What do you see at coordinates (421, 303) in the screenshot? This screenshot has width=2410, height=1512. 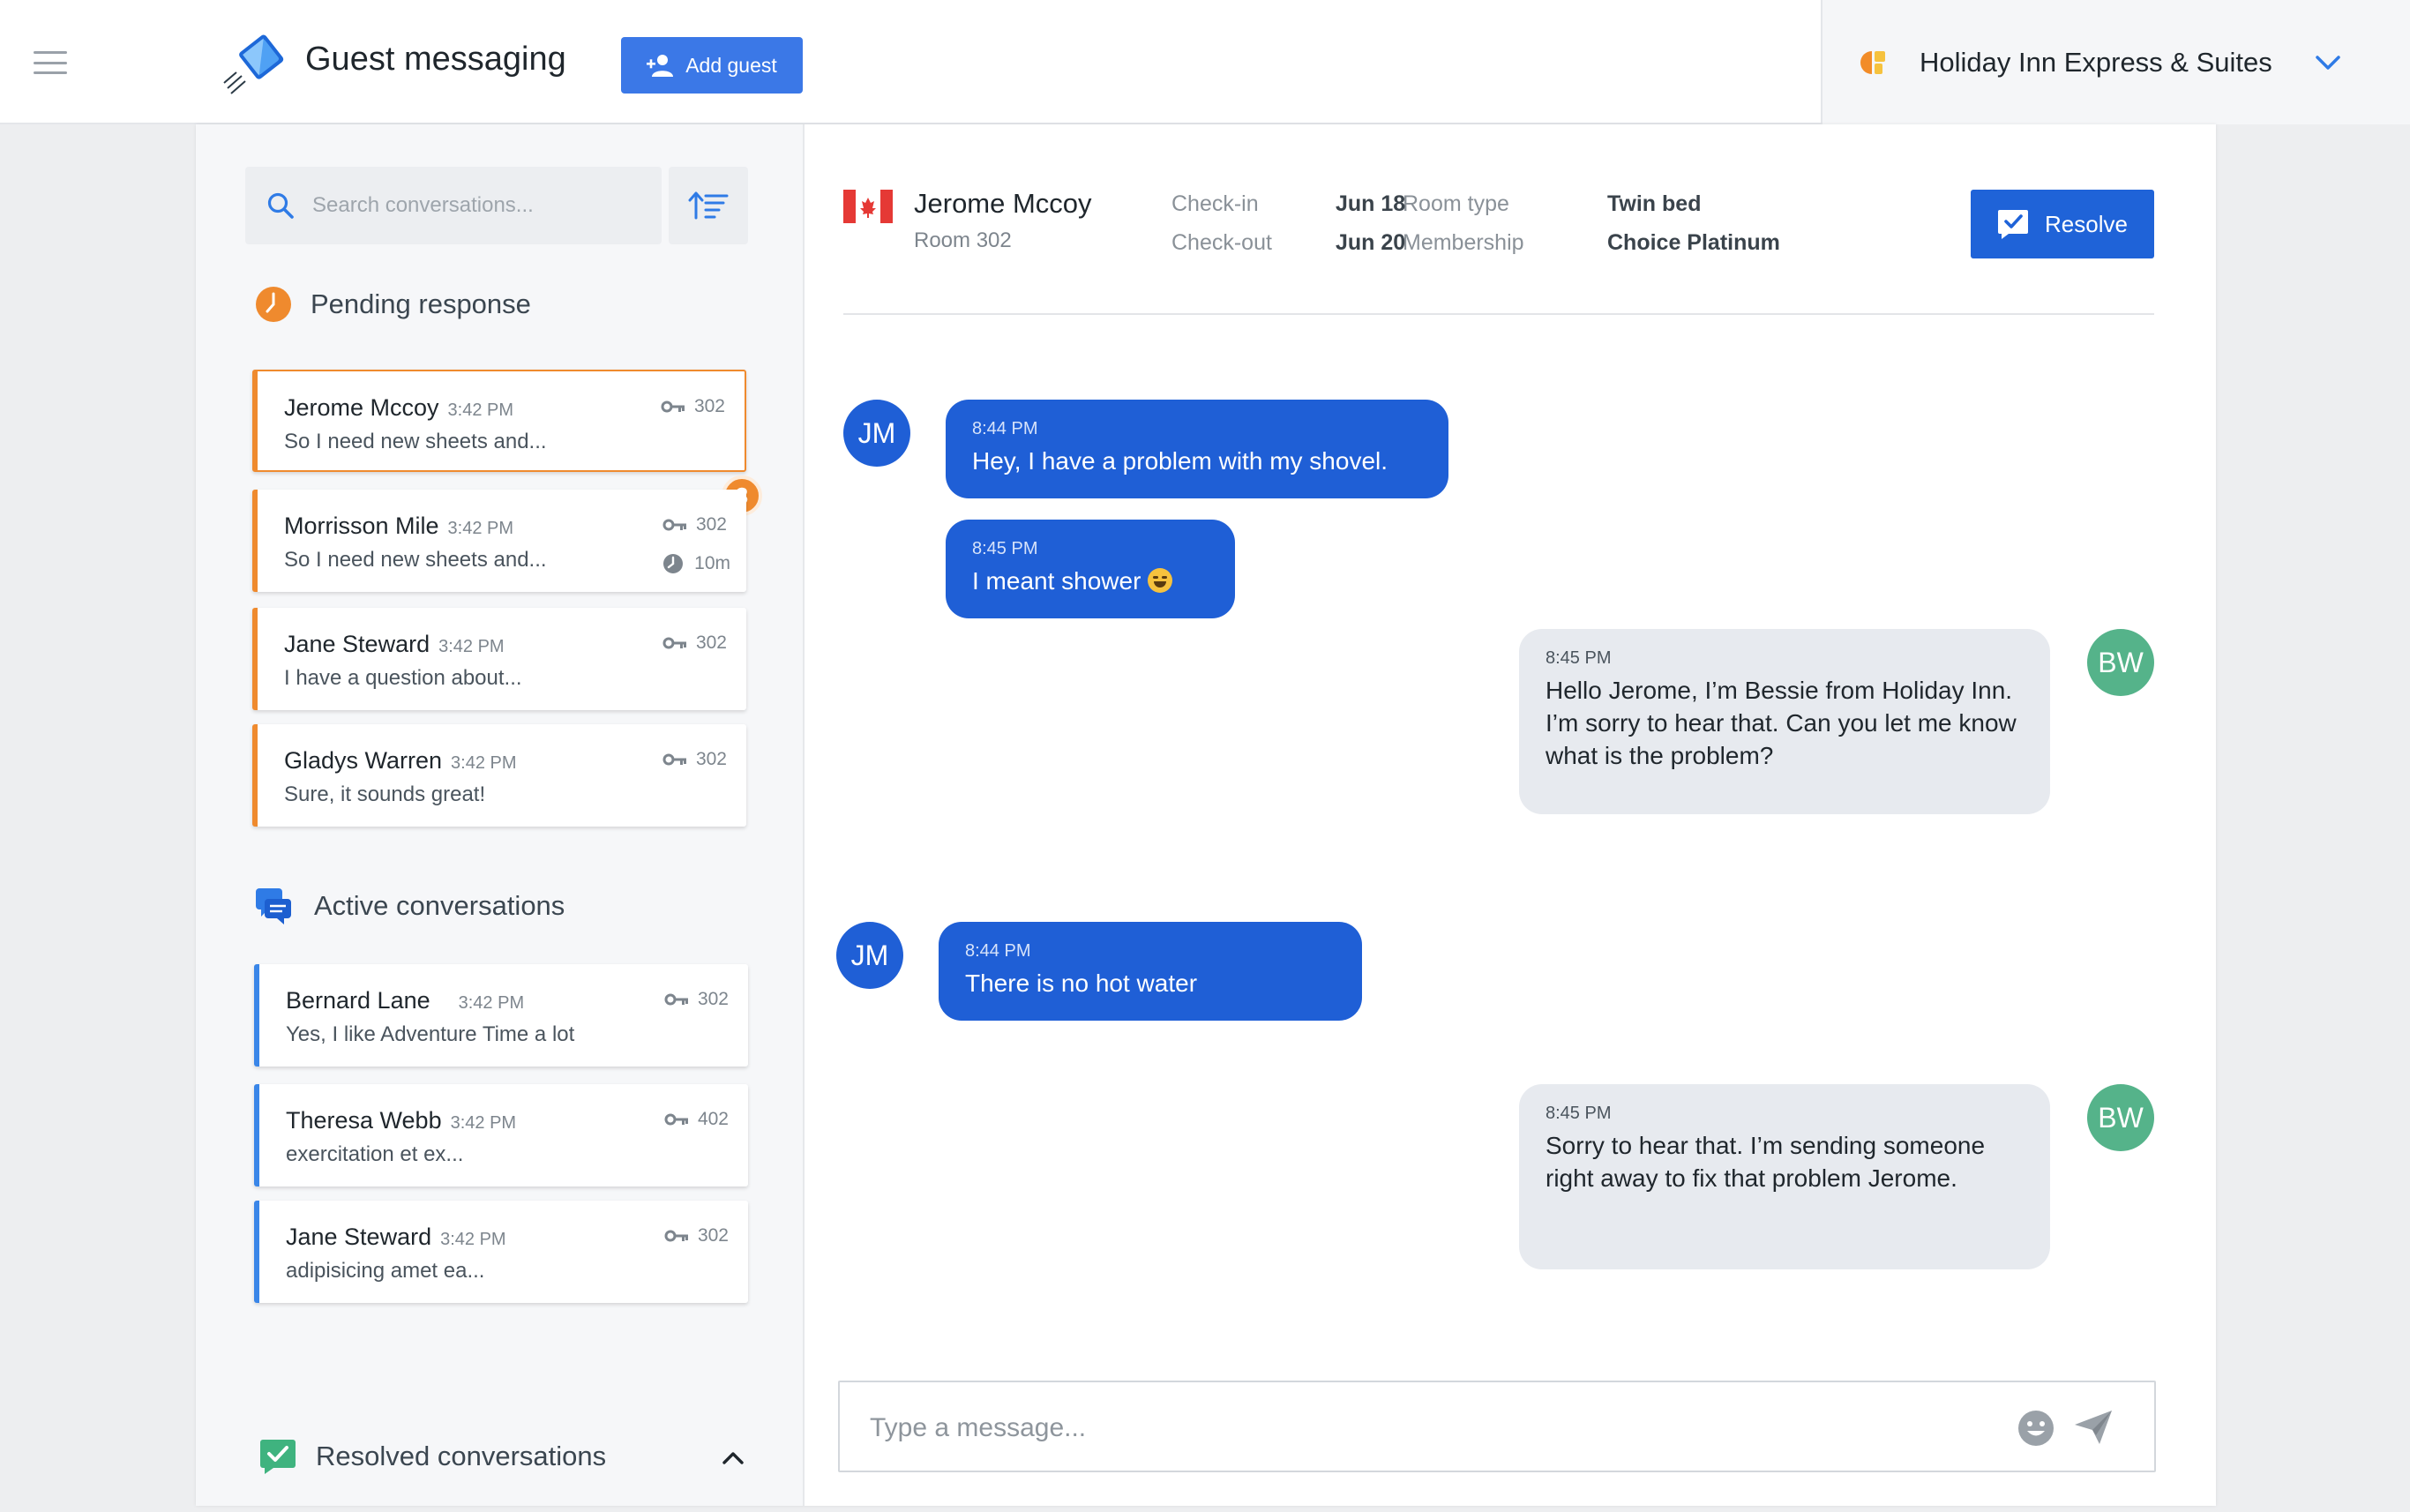 I see `pending-section-title: Pending response` at bounding box center [421, 303].